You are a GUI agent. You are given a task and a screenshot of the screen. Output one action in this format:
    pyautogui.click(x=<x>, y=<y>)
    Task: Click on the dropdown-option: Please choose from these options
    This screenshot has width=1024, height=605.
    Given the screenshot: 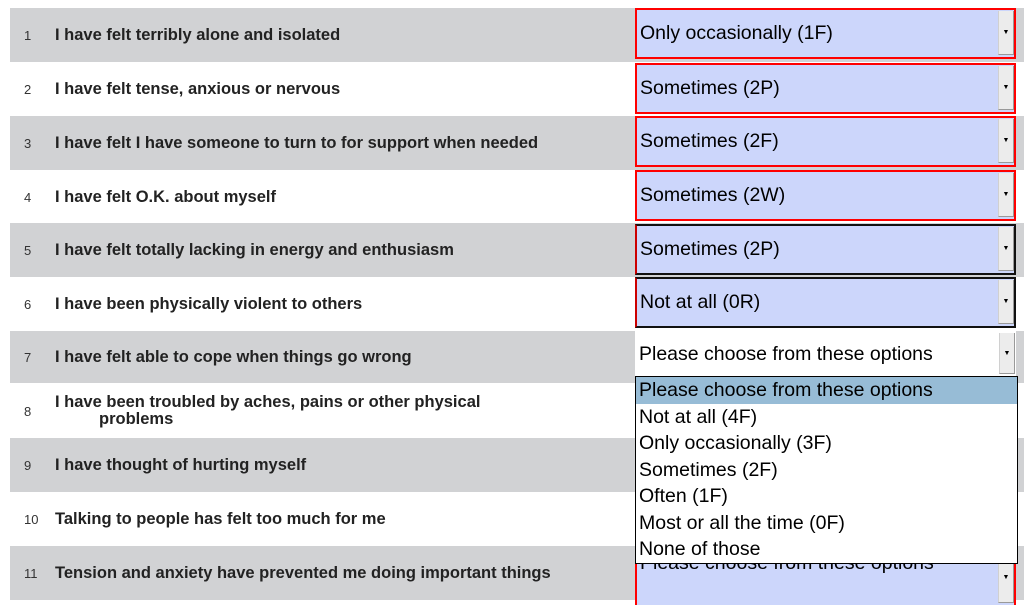 What is the action you would take?
    pyautogui.click(x=826, y=390)
    